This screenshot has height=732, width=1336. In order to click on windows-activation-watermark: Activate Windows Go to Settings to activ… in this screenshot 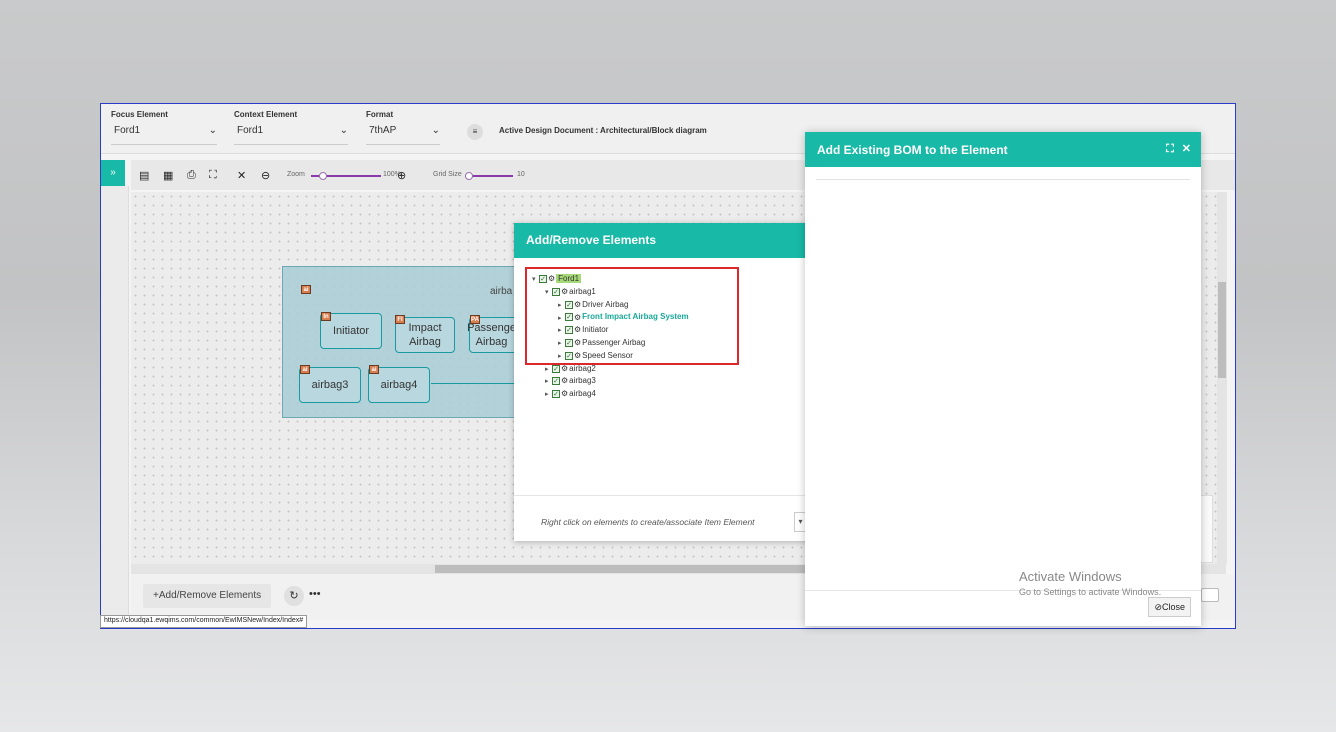, I will do `click(1090, 583)`.